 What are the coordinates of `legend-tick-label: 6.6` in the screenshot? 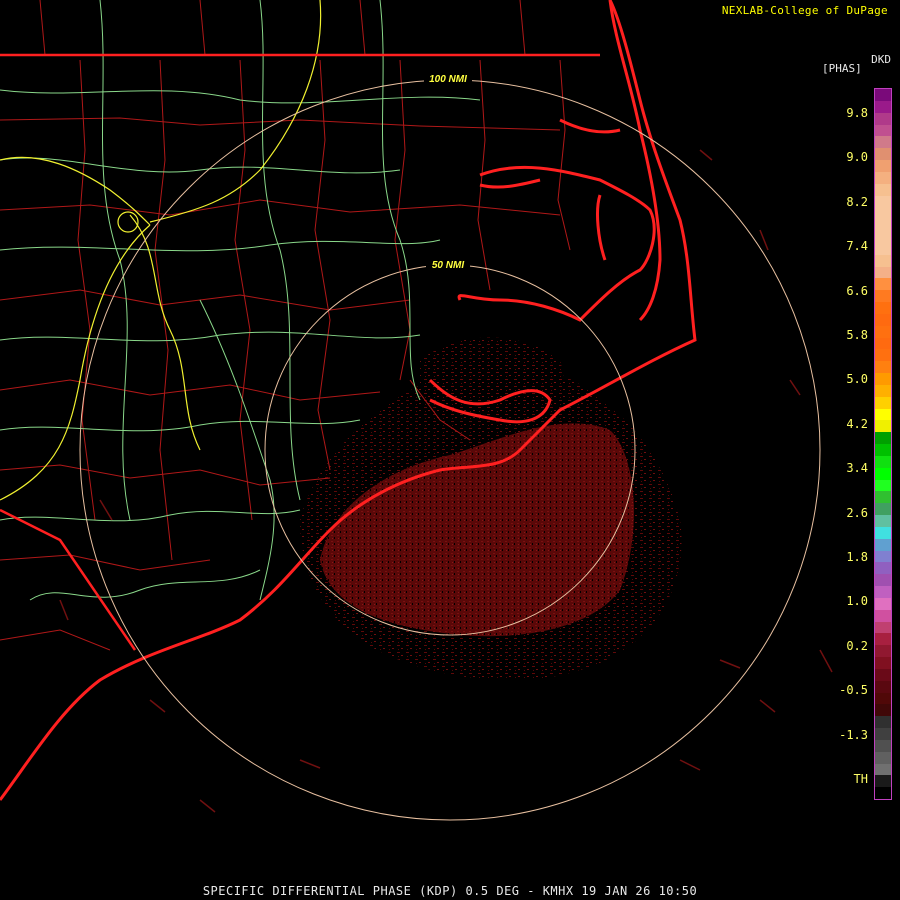 It's located at (857, 290).